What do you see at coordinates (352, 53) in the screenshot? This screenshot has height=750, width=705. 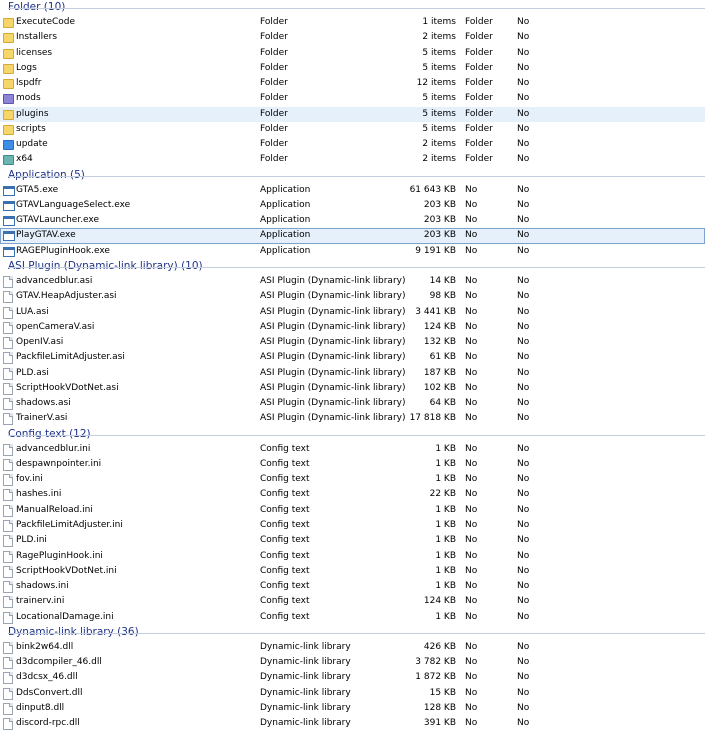 I see `file-row: licenses Folder 5 items Folder No` at bounding box center [352, 53].